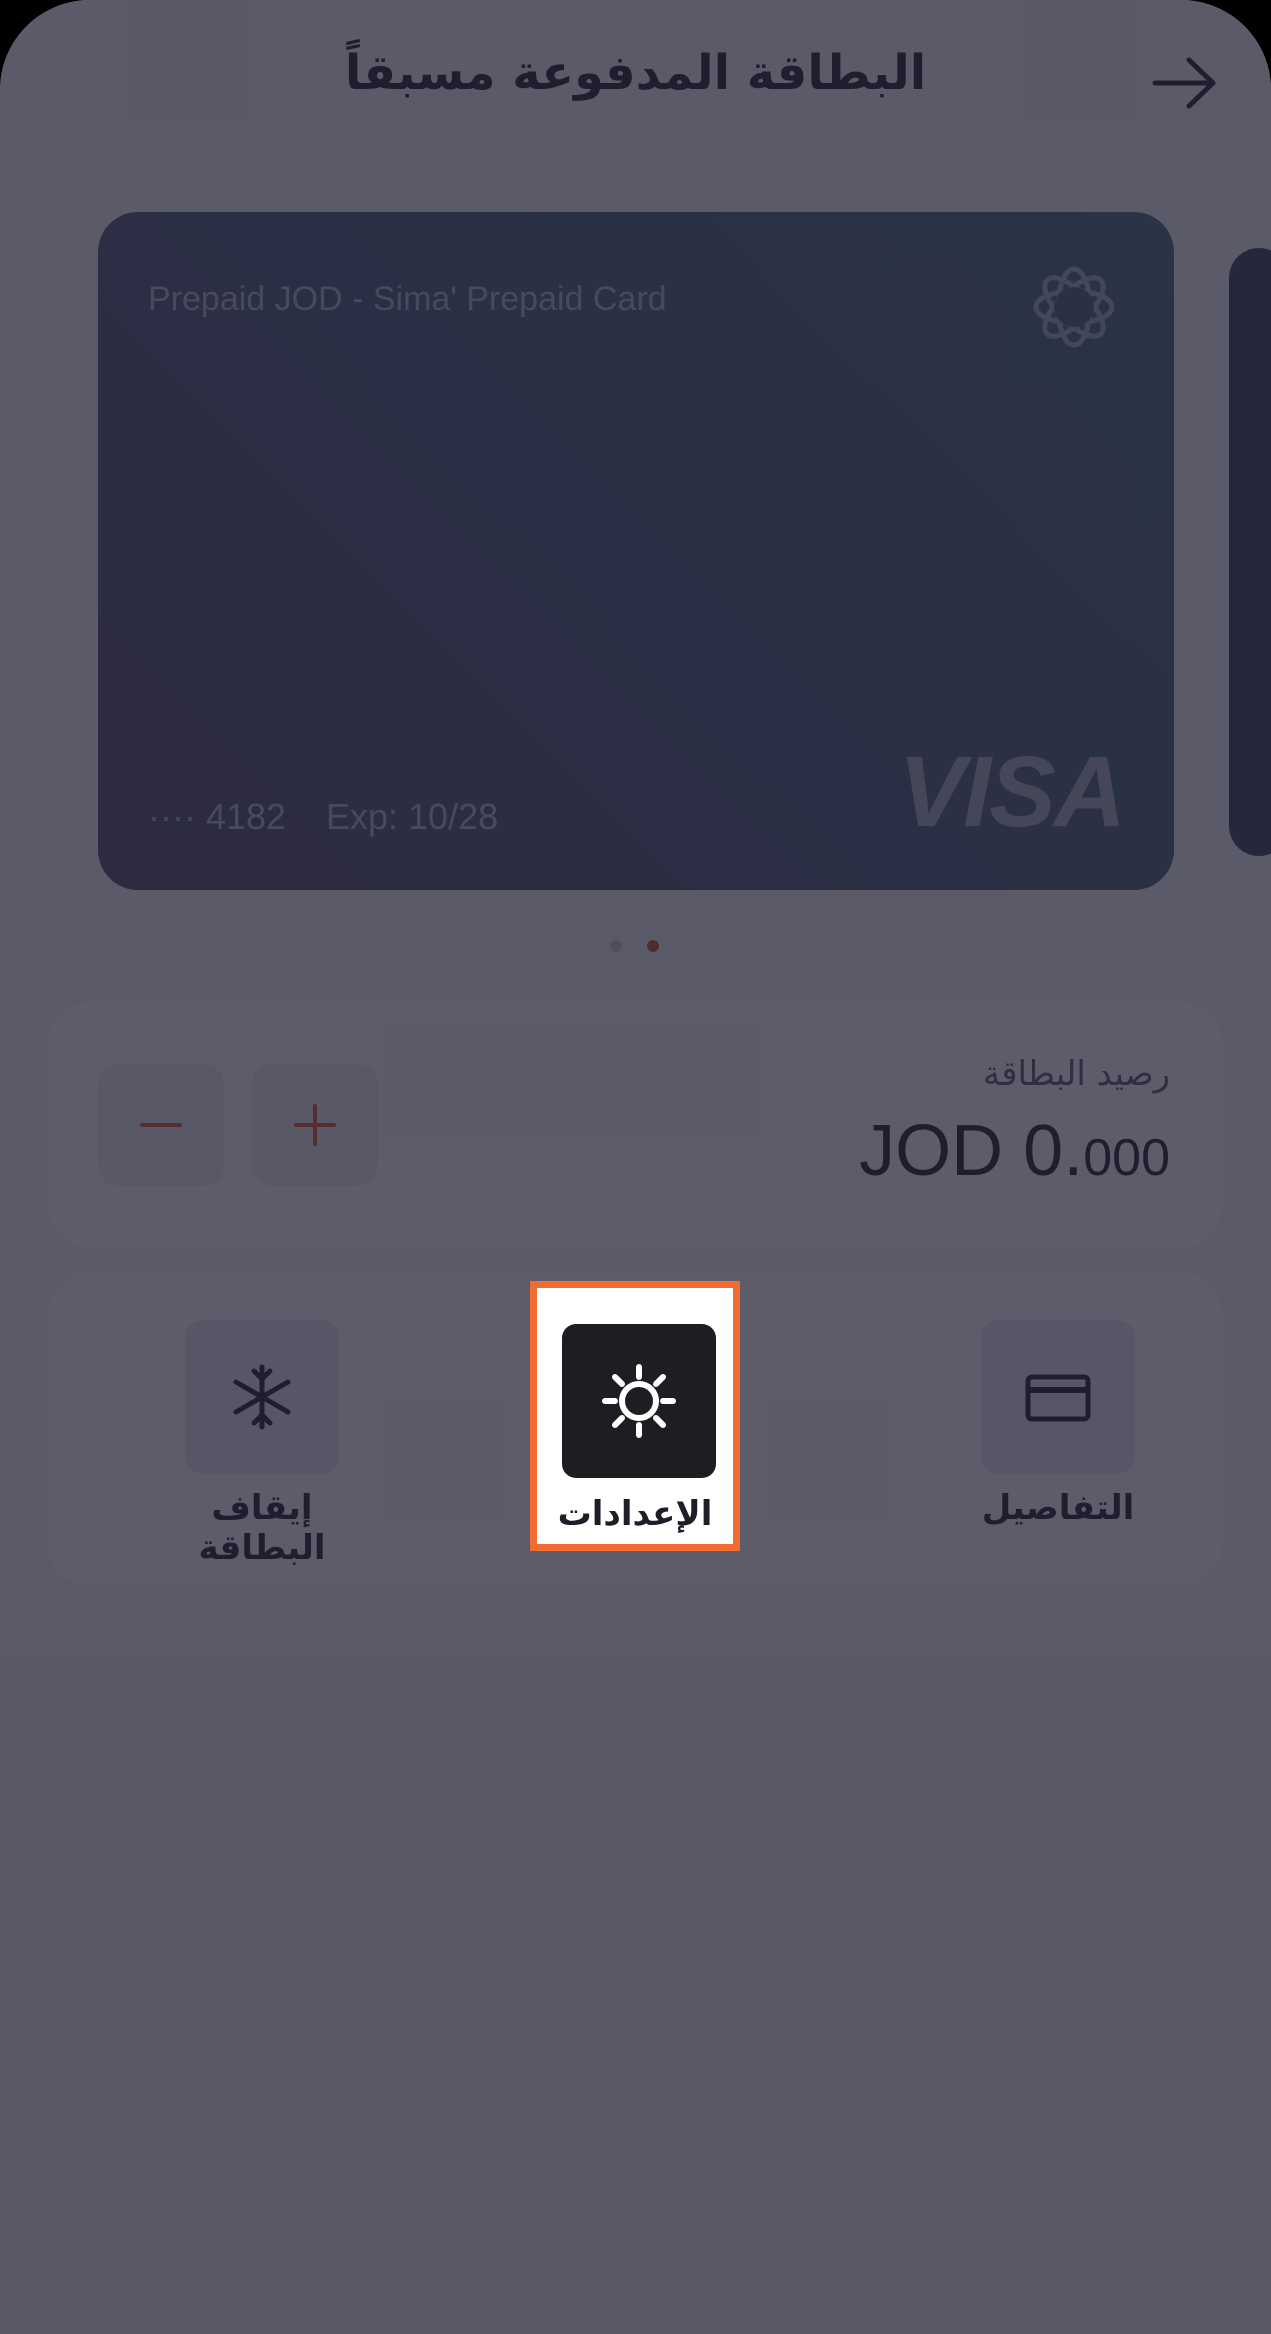  I want to click on freeze-icon-box, so click(262, 1397).